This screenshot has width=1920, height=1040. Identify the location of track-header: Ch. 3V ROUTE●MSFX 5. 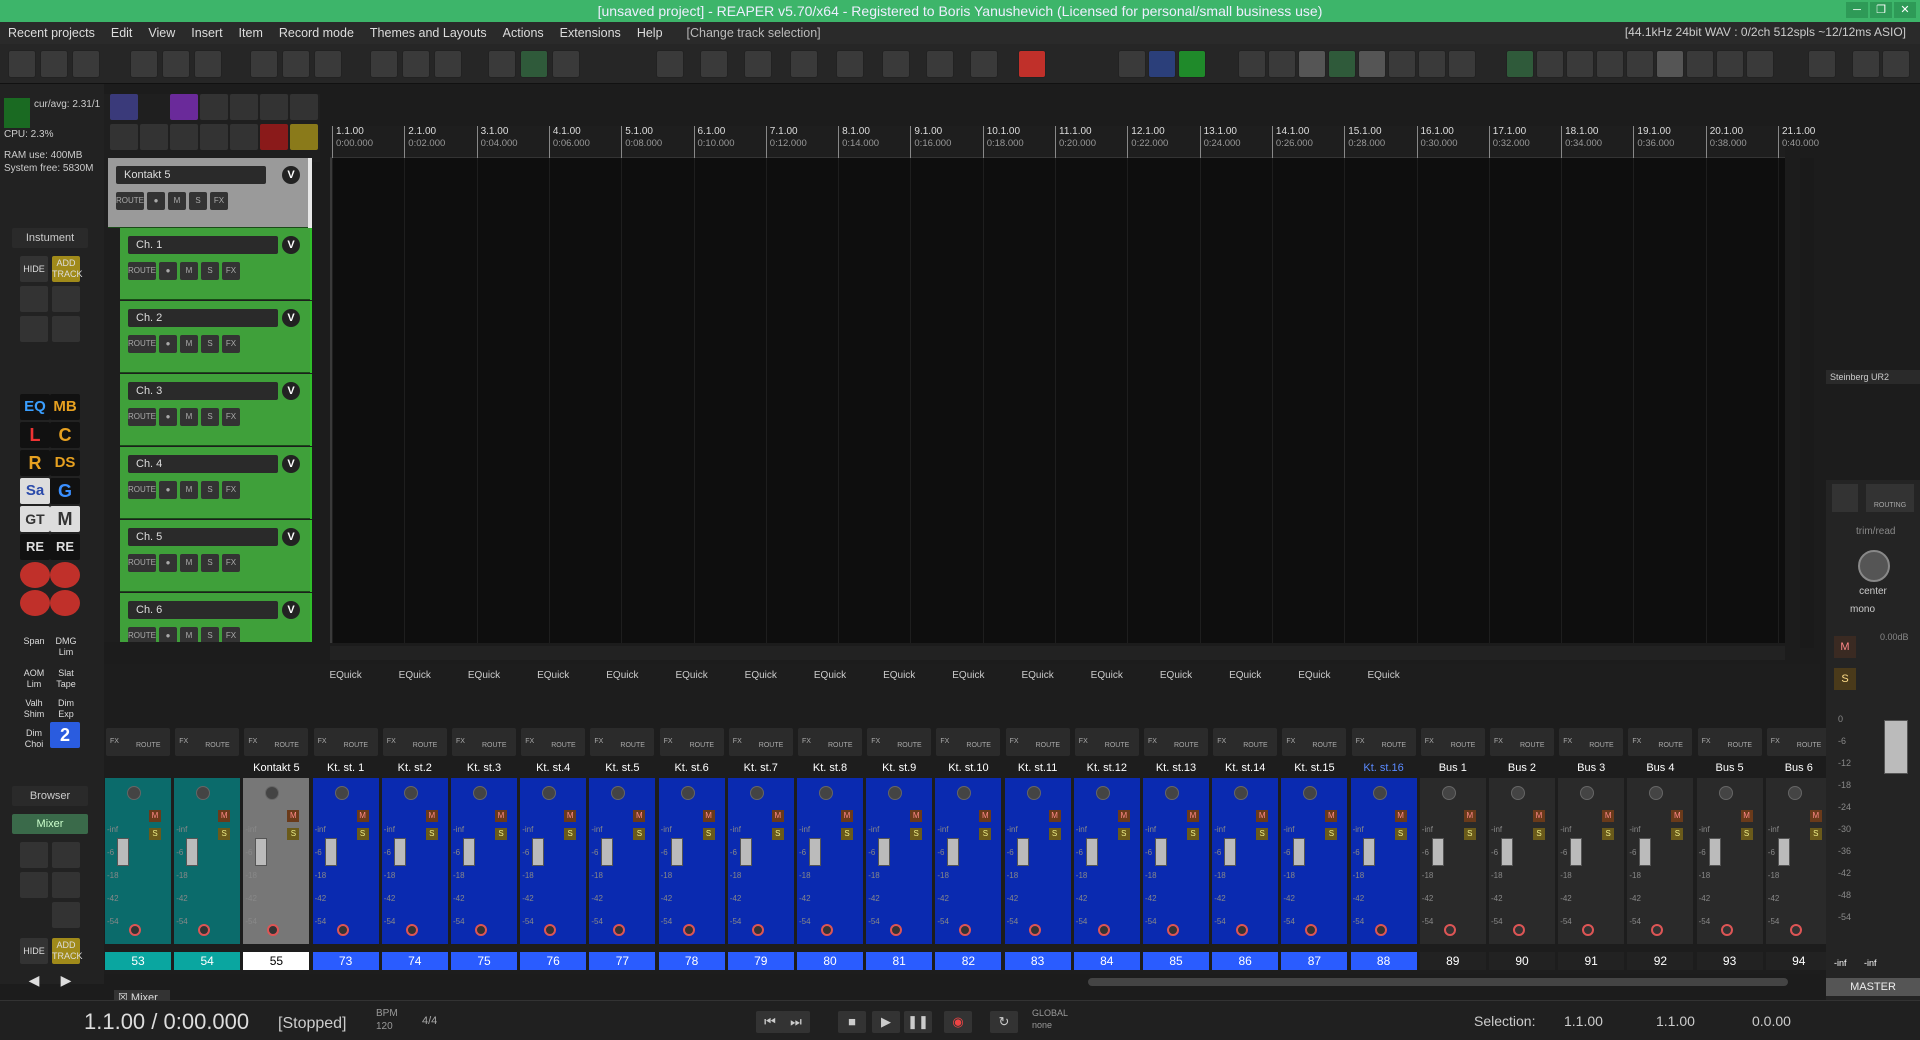
(216, 410).